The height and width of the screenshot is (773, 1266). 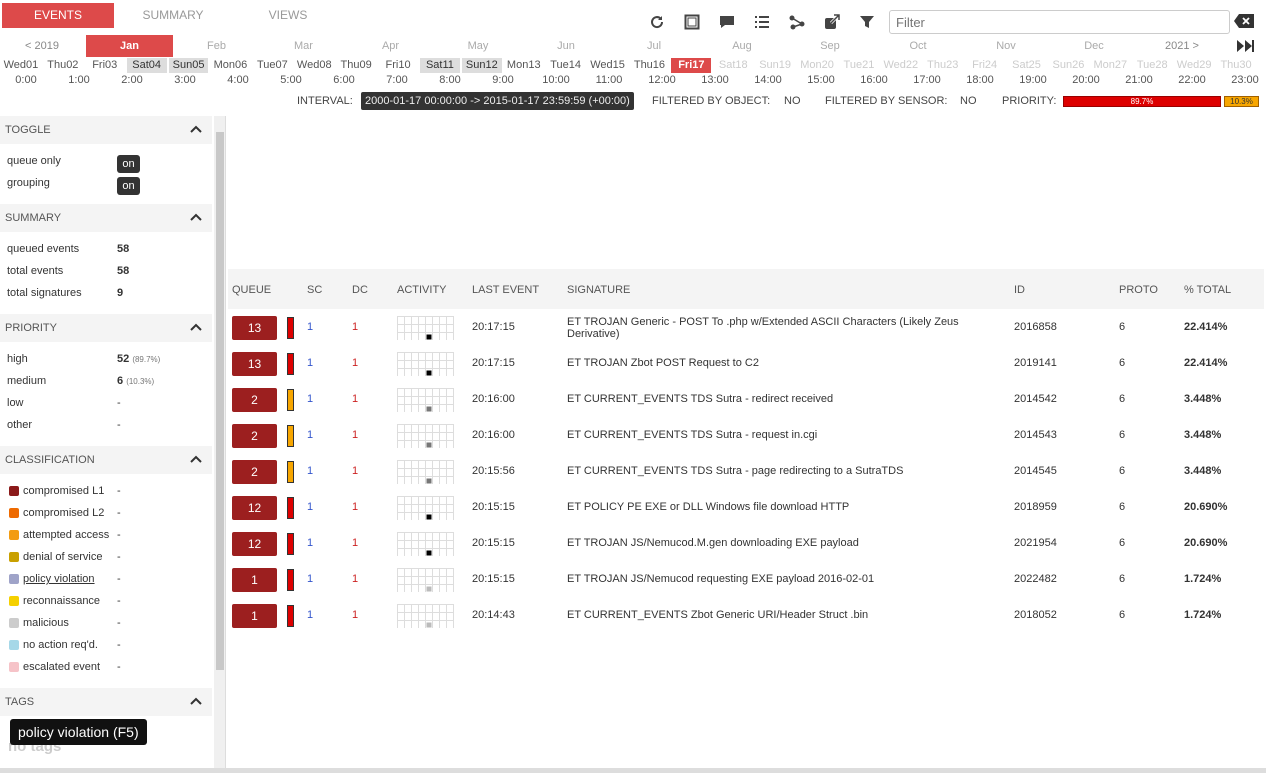 What do you see at coordinates (691, 65) in the screenshot?
I see `day-17: Fri17` at bounding box center [691, 65].